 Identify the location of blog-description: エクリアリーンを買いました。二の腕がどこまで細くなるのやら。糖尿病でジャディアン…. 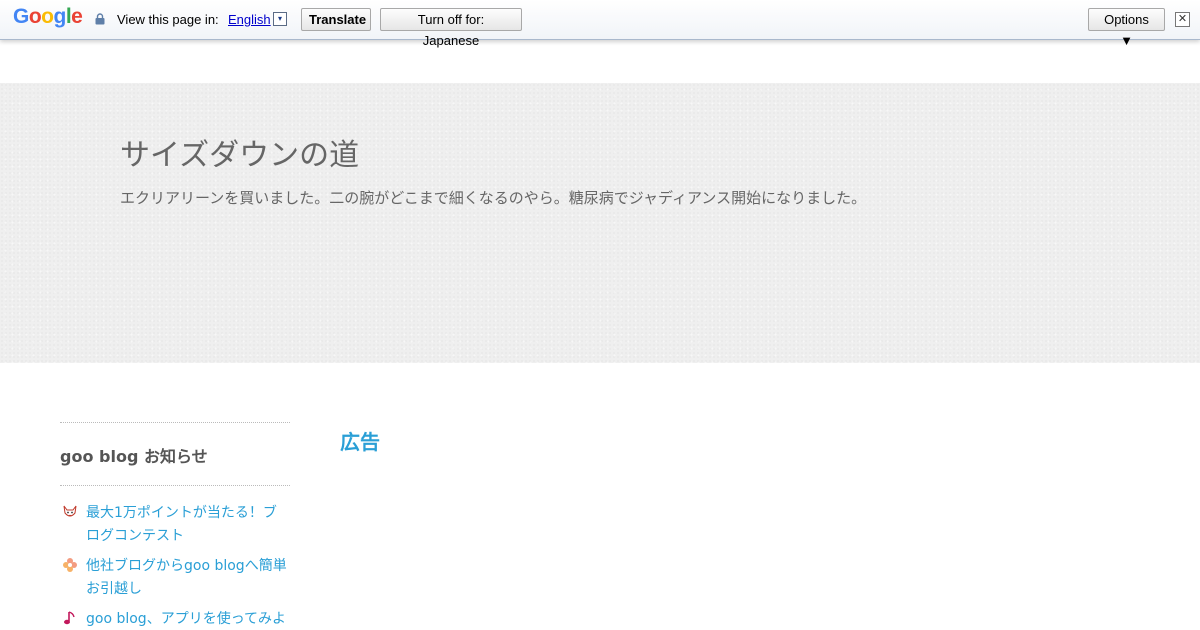
(493, 198).